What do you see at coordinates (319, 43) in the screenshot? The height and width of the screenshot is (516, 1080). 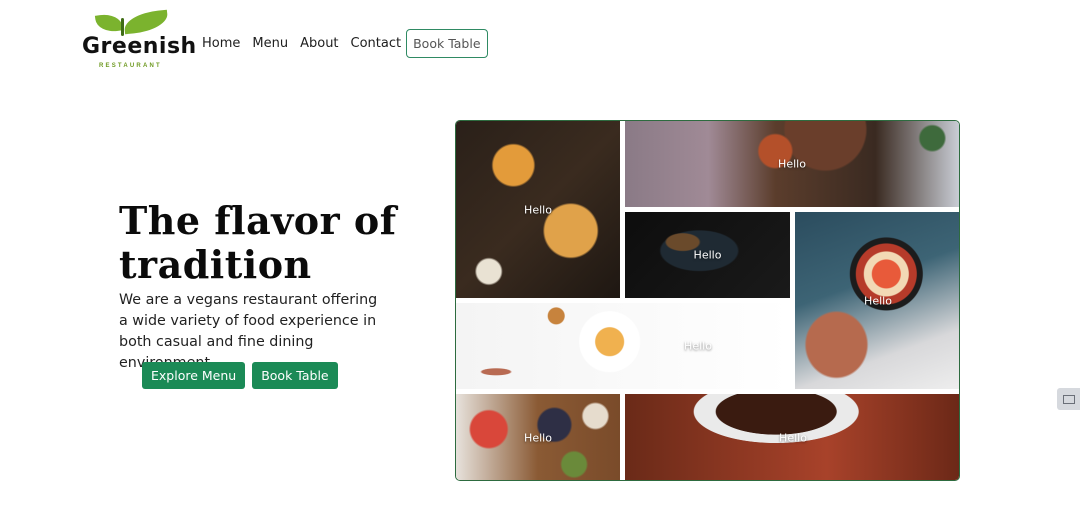 I see `nav-about: About` at bounding box center [319, 43].